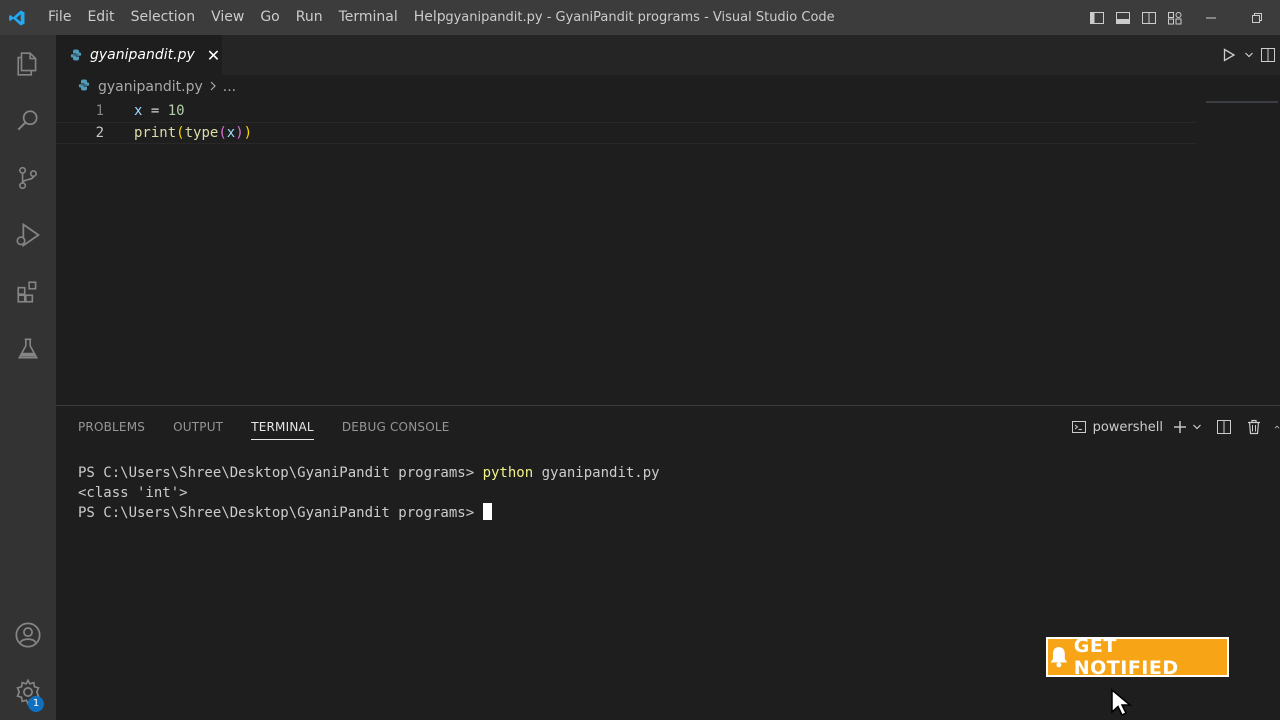 Image resolution: width=1280 pixels, height=720 pixels. Describe the element at coordinates (1059, 657) in the screenshot. I see `bell-icon` at that location.